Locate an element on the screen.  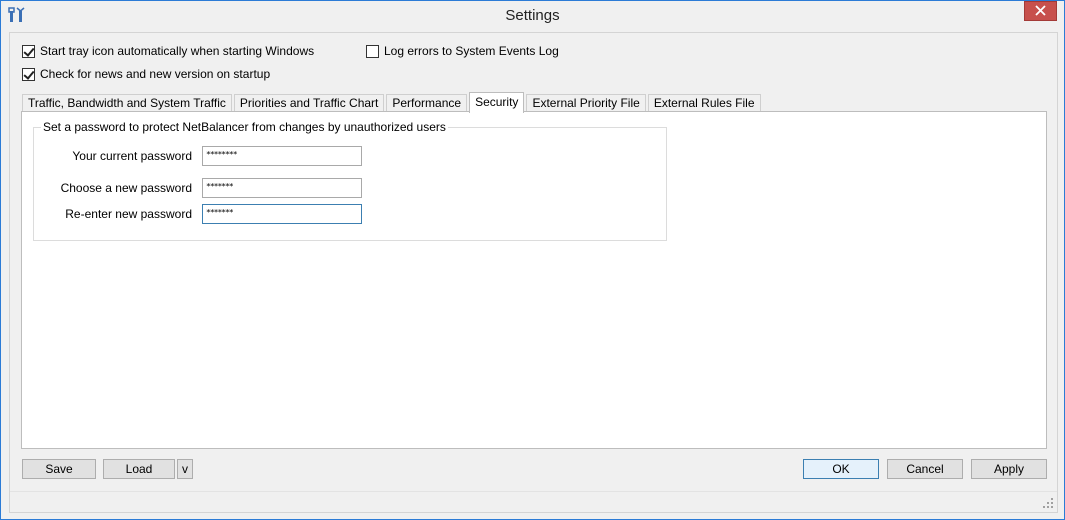
resize-grip-icon is located at coordinates (1048, 503).